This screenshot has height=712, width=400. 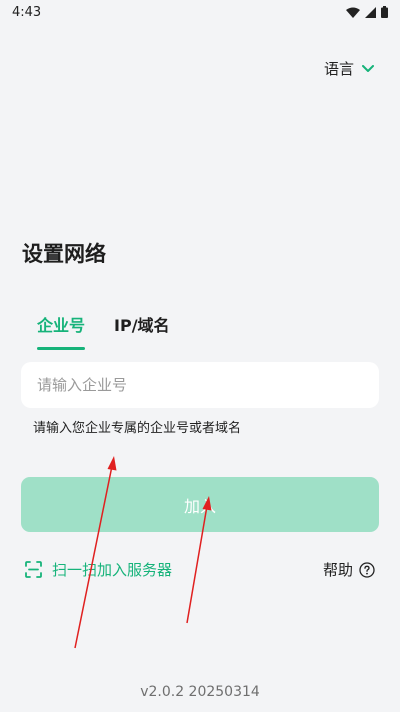 I want to click on signal-icon, so click(x=370, y=12).